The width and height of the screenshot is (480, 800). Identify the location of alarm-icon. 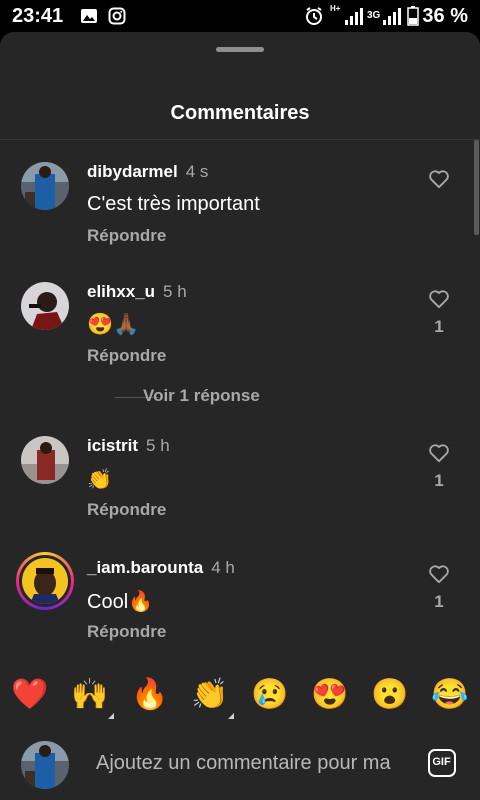
(314, 16).